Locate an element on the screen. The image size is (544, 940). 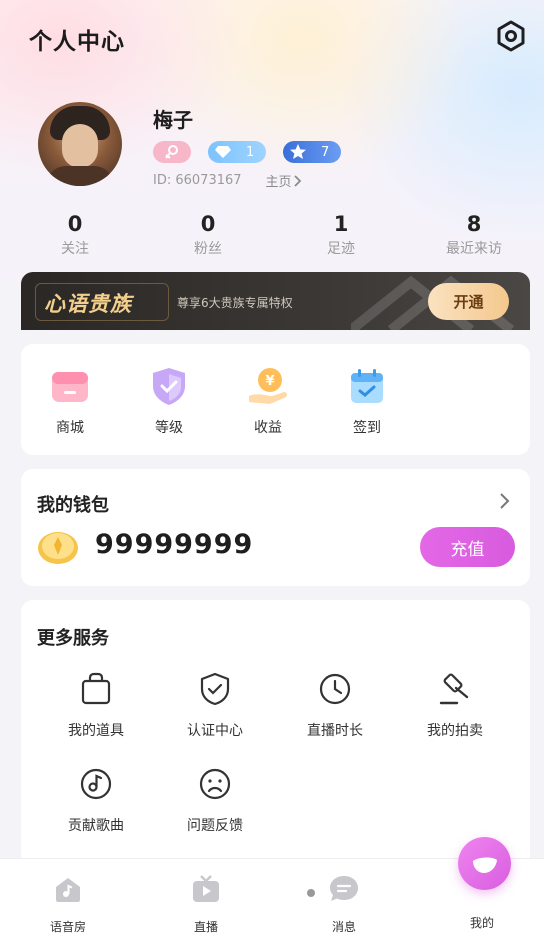
service-label: 贡献歌曲 is located at coordinates (96, 826).